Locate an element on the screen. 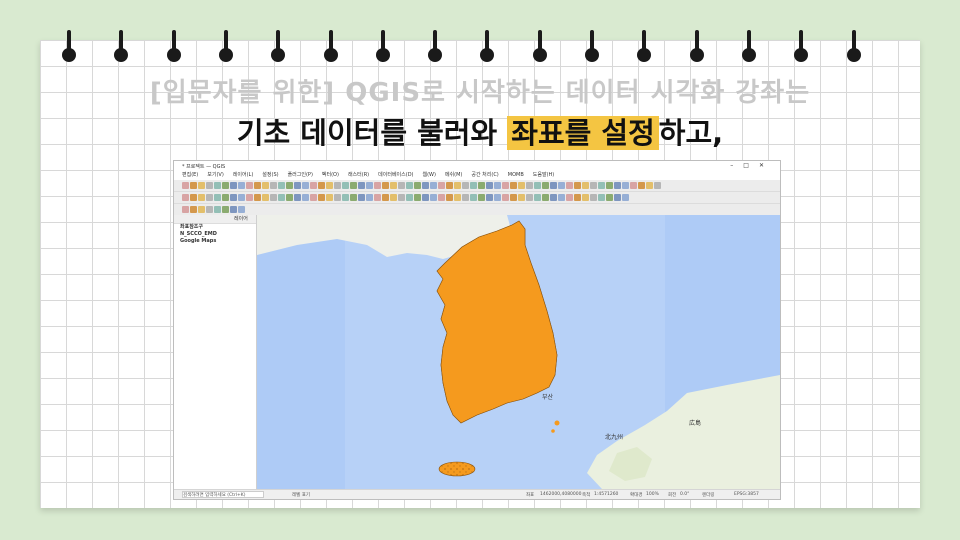  layer-item: N_SCCO_EMD is located at coordinates (215, 234).